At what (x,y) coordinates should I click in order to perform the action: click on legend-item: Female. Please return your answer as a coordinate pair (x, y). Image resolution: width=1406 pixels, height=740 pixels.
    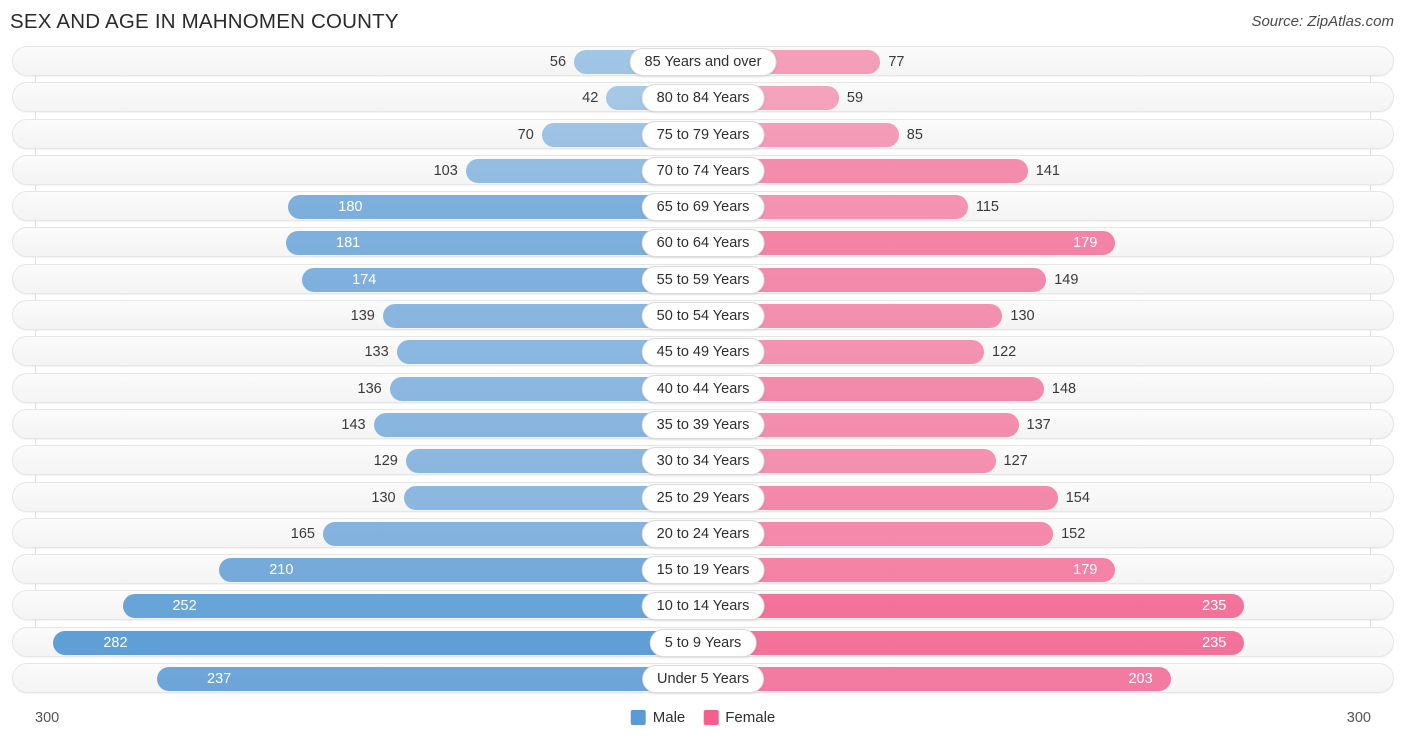
    Looking at the image, I should click on (739, 717).